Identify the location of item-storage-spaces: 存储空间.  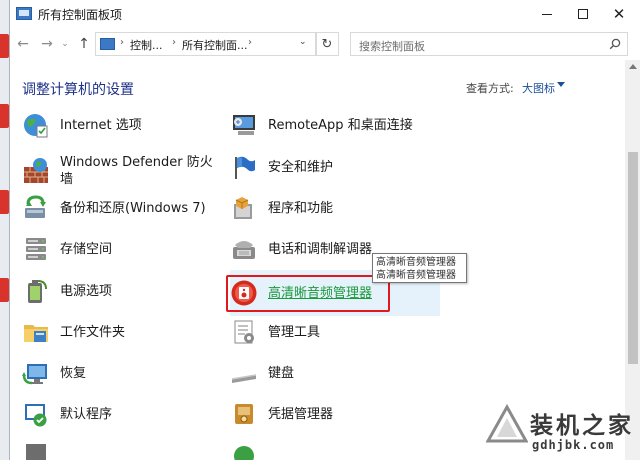
(122, 249).